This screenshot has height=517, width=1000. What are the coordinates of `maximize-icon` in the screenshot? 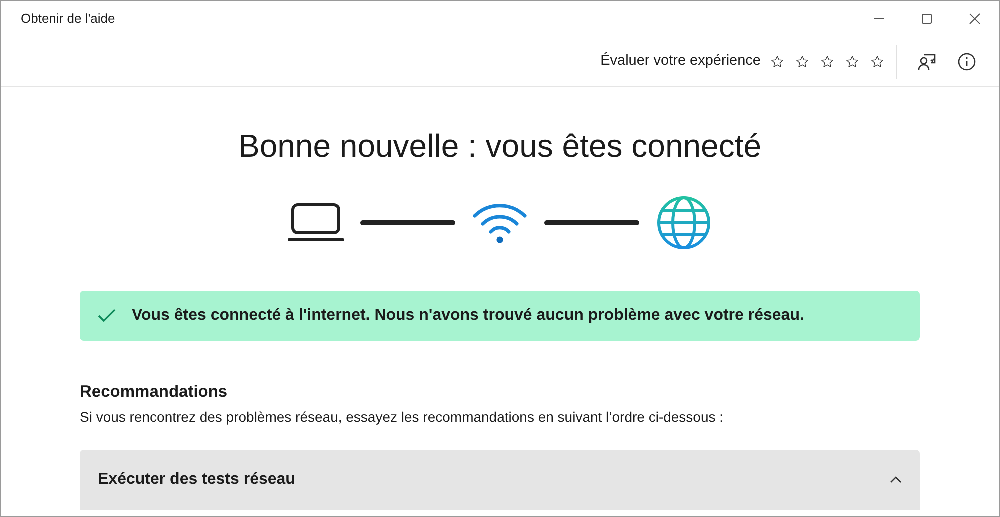 It's located at (927, 19).